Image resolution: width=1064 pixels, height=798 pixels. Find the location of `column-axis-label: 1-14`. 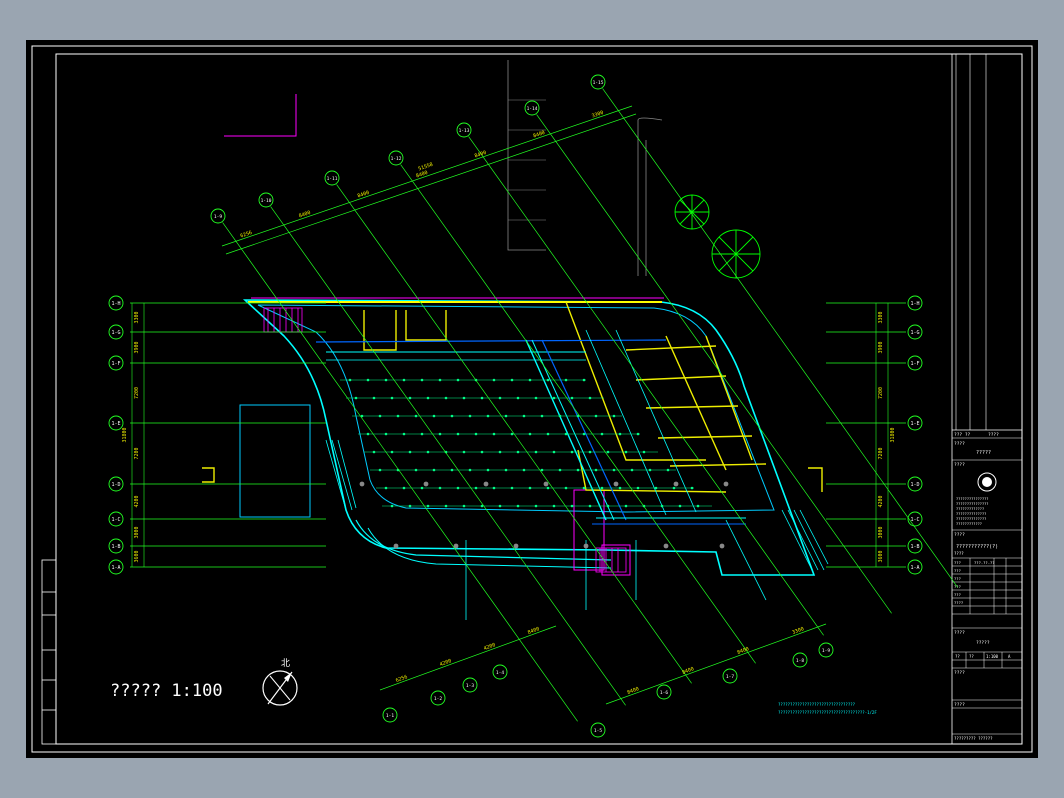

column-axis-label: 1-14 is located at coordinates (532, 109).